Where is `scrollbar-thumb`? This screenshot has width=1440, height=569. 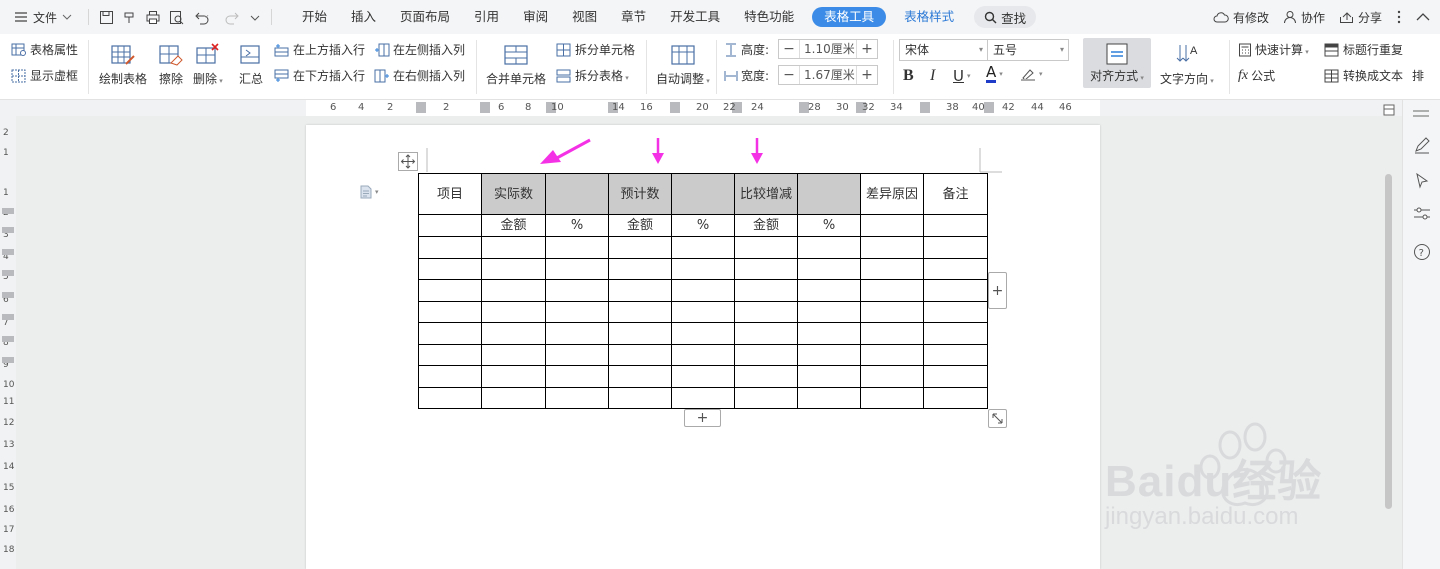
scrollbar-thumb is located at coordinates (1388, 341).